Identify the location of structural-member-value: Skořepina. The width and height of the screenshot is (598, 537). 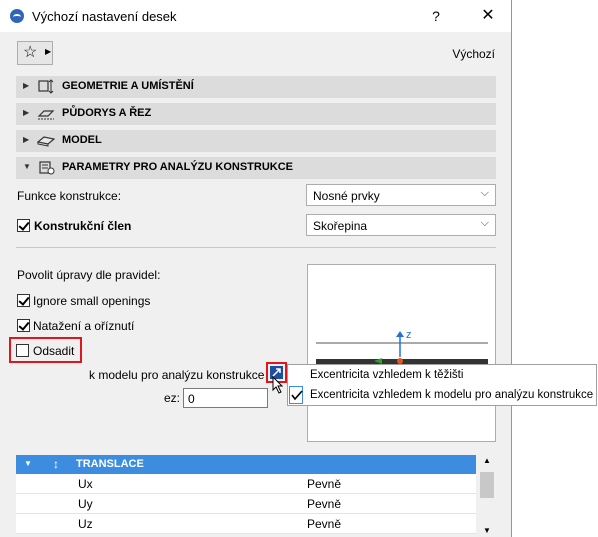
(340, 226).